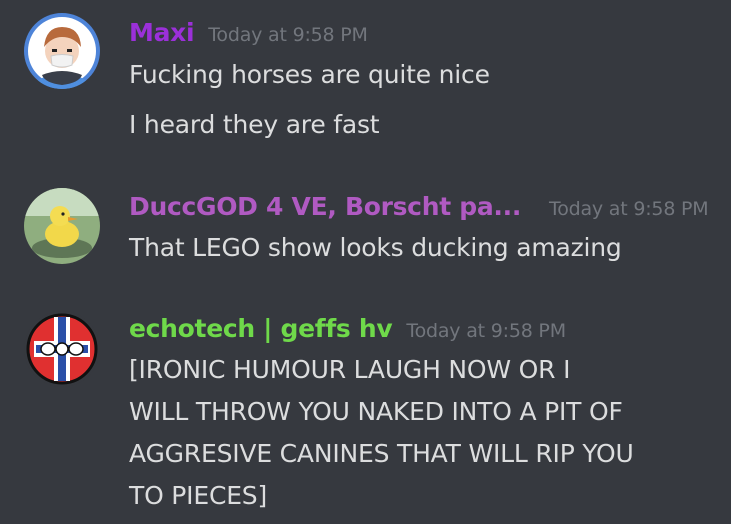 This screenshot has height=524, width=731. Describe the element at coordinates (376, 411) in the screenshot. I see `message-text: WILL THROW YOU NAKED INTO A PIT OF` at that location.